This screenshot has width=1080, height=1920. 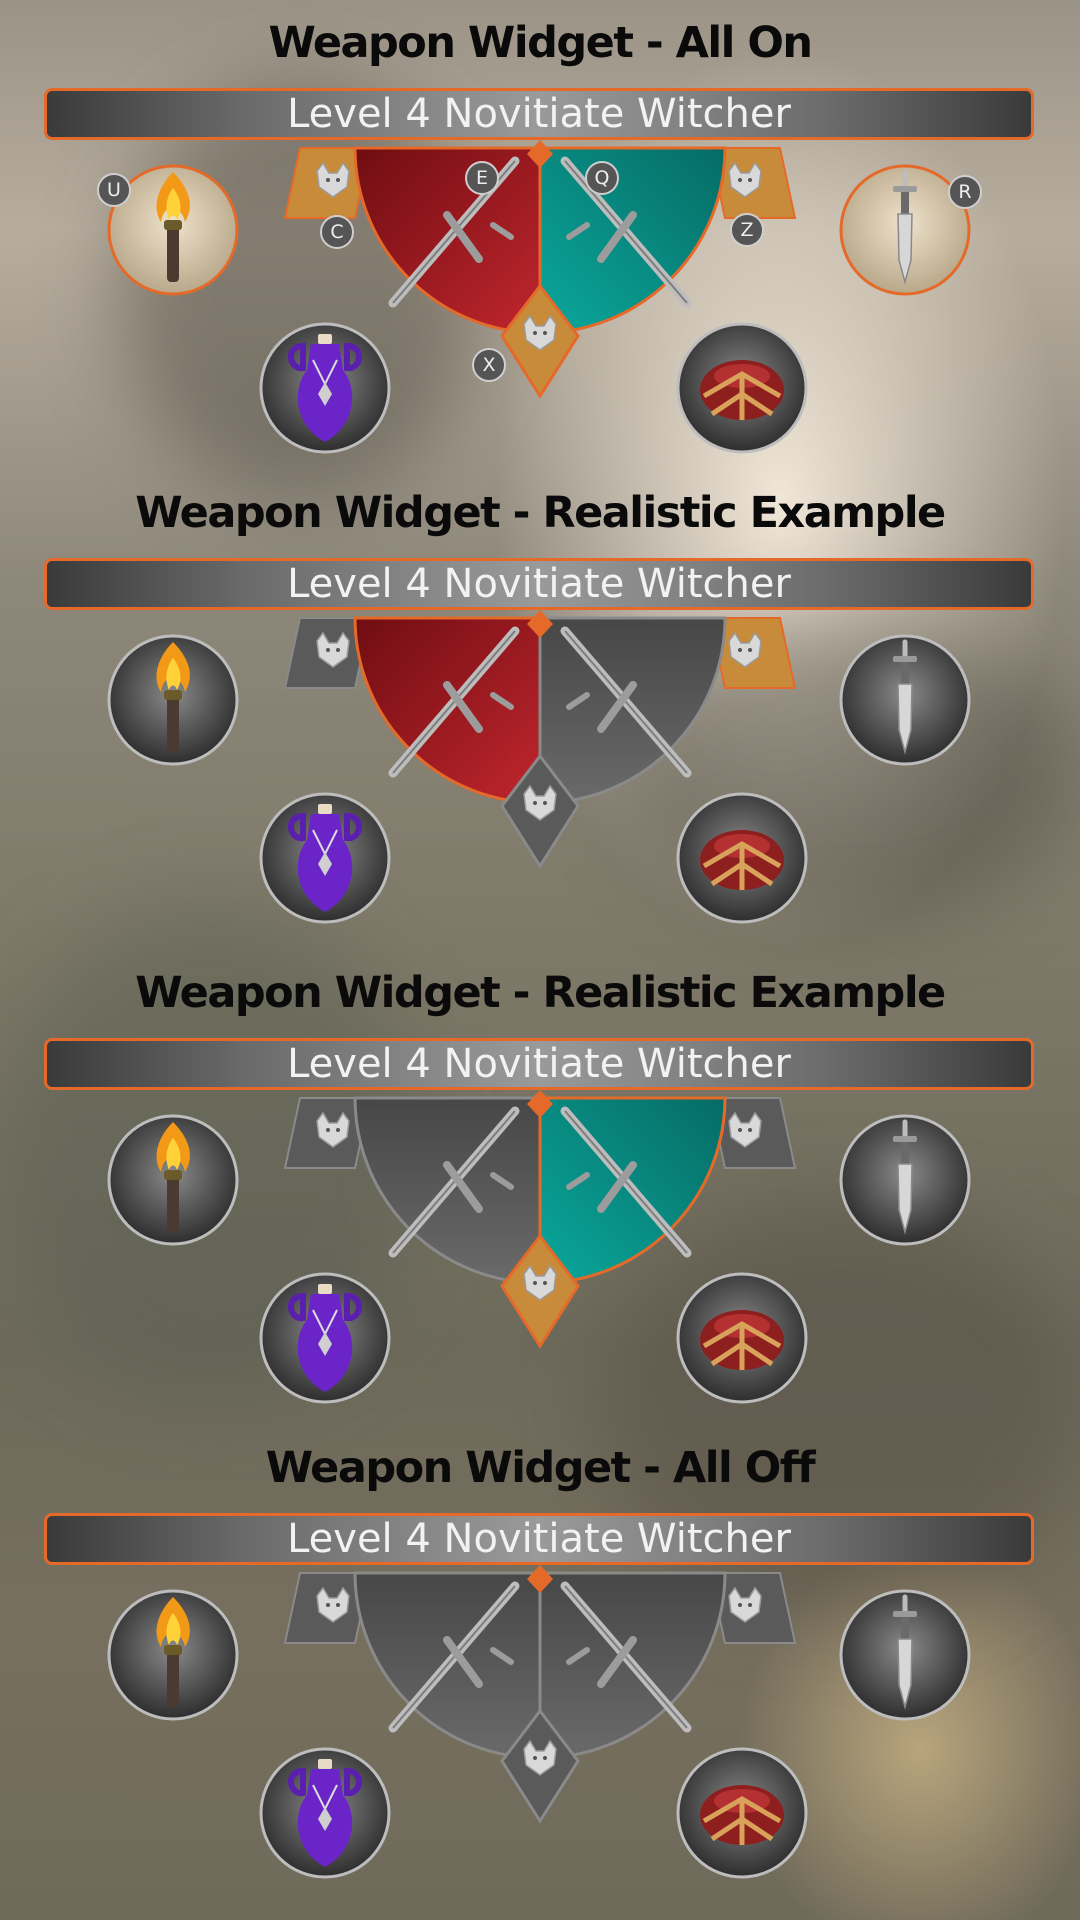 What do you see at coordinates (747, 230) in the screenshot?
I see `key-hint-right-ornament: Z` at bounding box center [747, 230].